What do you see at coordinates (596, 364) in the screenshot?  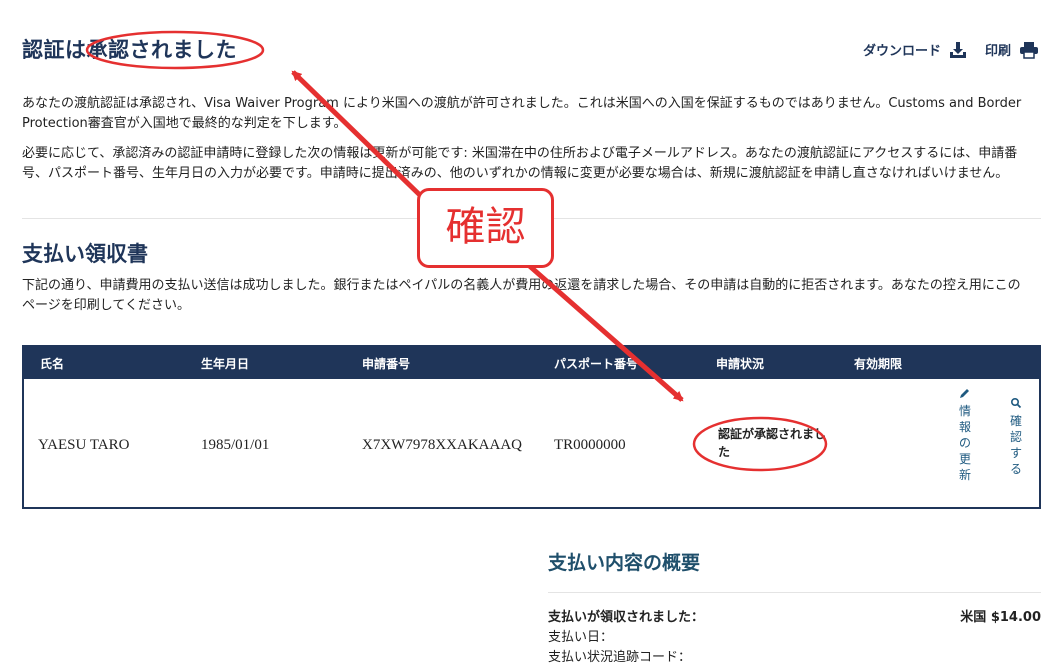 I see `header-passport-number: パスポート番号` at bounding box center [596, 364].